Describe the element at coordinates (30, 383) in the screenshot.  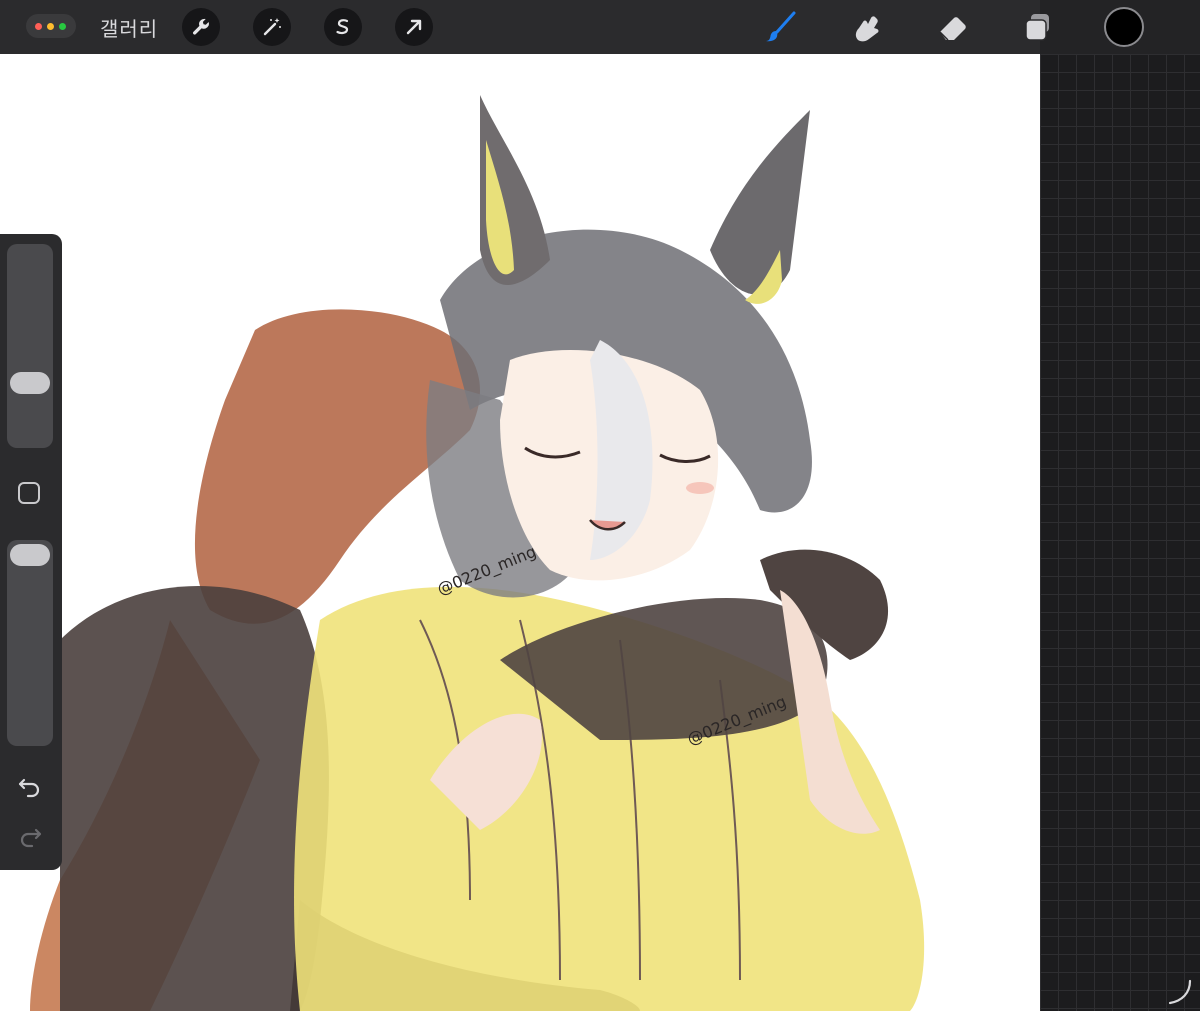
I see `brush-size-thumb` at that location.